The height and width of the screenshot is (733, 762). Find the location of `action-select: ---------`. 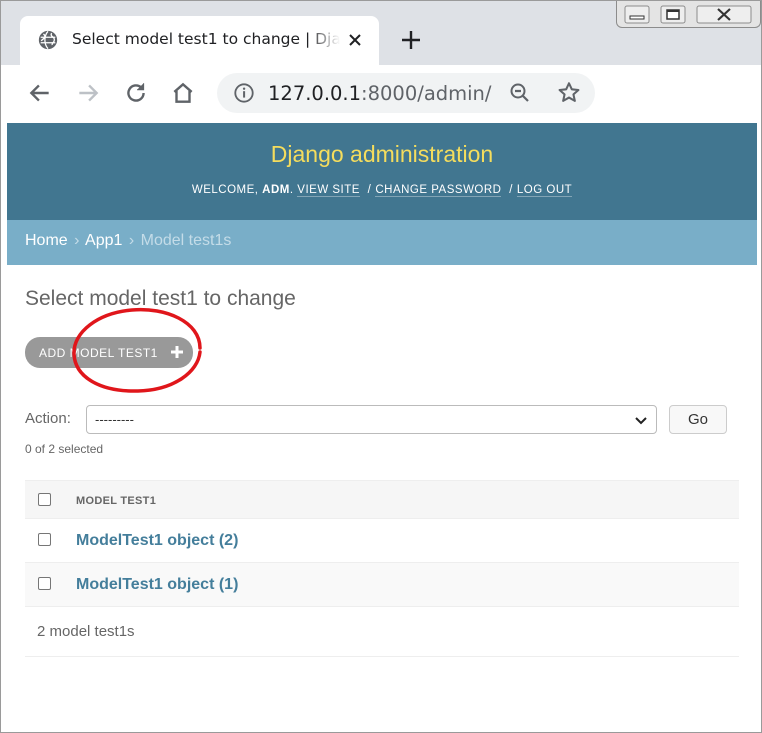

action-select: --------- is located at coordinates (371, 419).